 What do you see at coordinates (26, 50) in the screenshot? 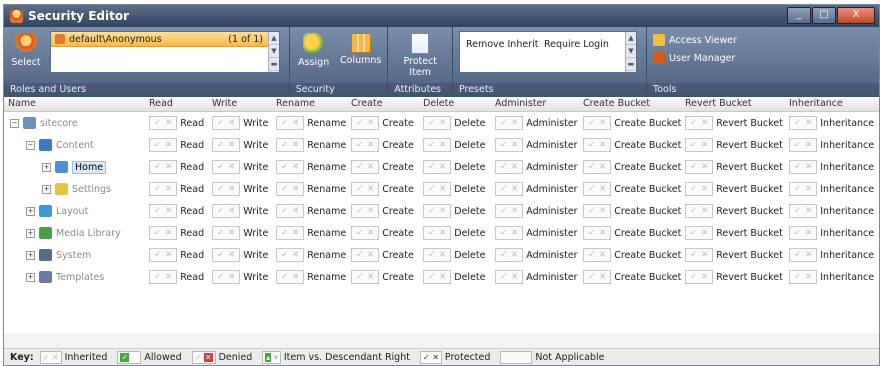
I see `select-button: Select` at bounding box center [26, 50].